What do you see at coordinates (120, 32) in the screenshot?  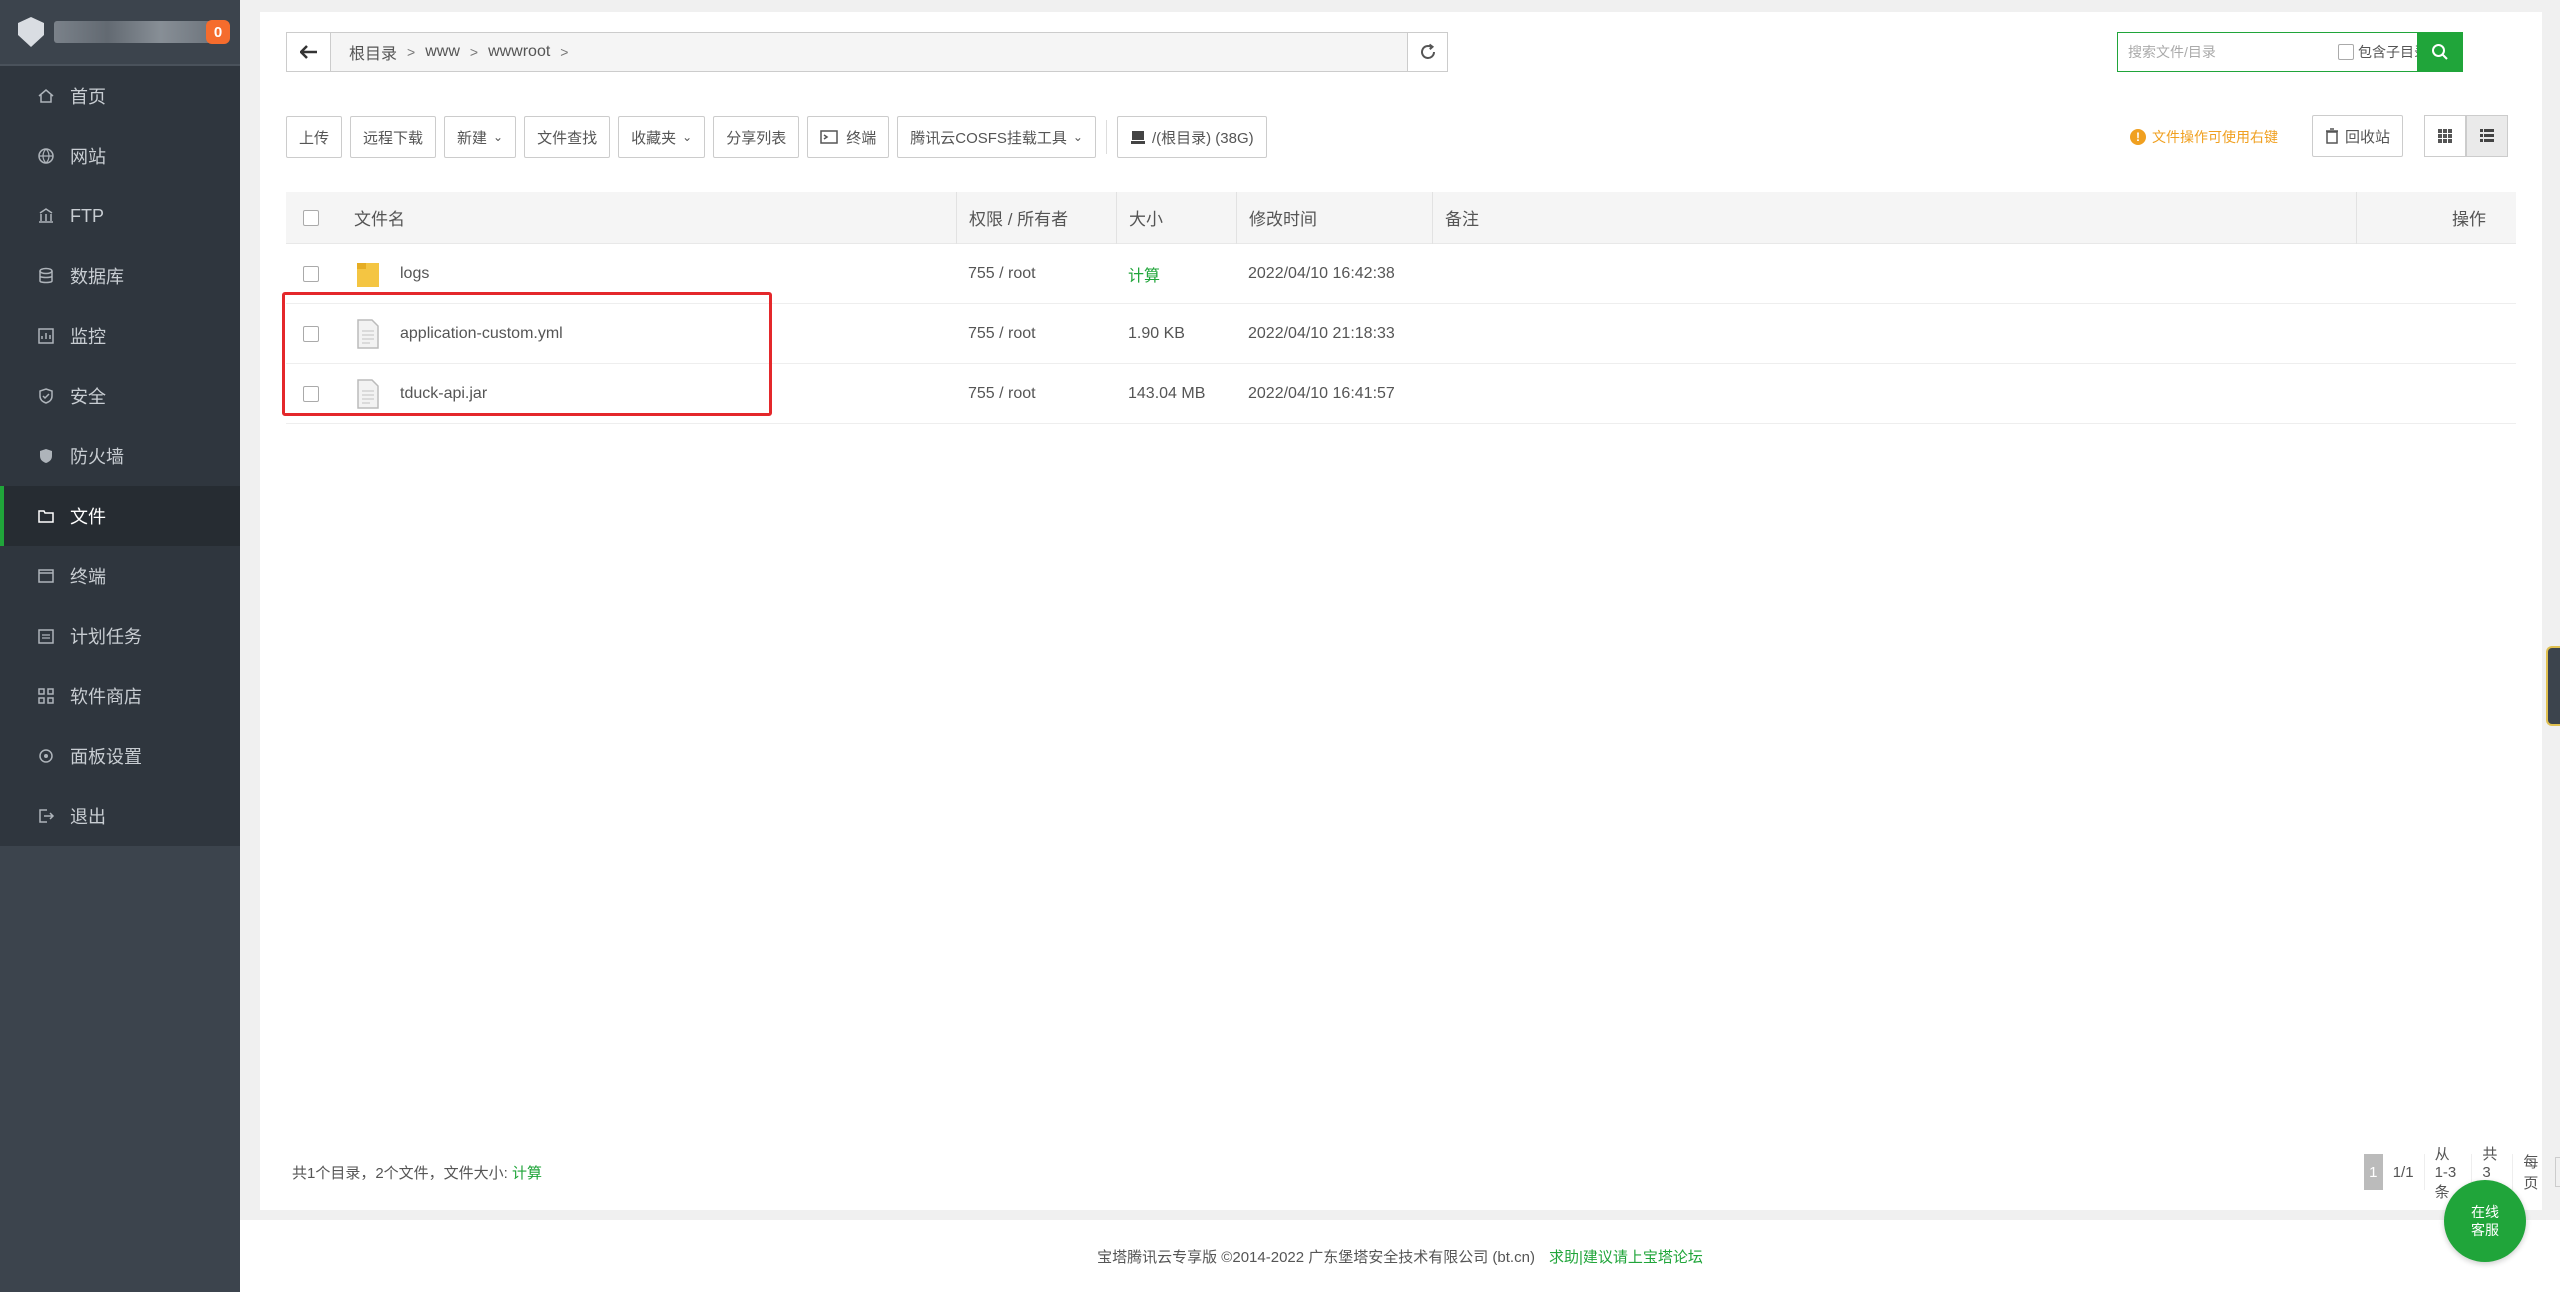 I see `sidebar-header: 0` at bounding box center [120, 32].